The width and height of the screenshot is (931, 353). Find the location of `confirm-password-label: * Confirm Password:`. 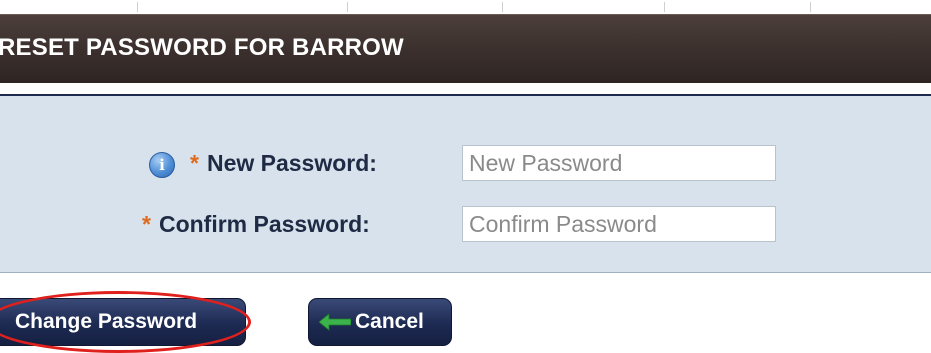

confirm-password-label: * Confirm Password: is located at coordinates (256, 224).